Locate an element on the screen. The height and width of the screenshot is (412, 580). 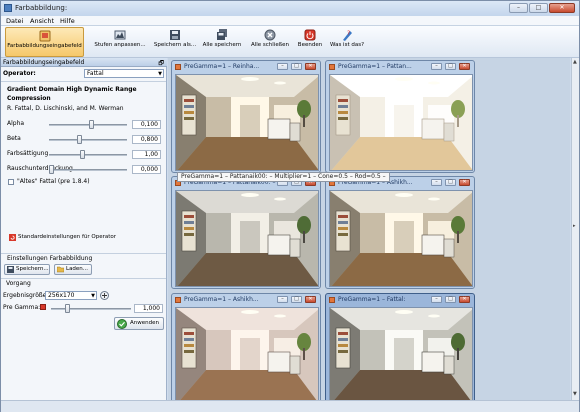
settings-label: Einstellungen Farbabbildung is located at coordinates (50, 258).